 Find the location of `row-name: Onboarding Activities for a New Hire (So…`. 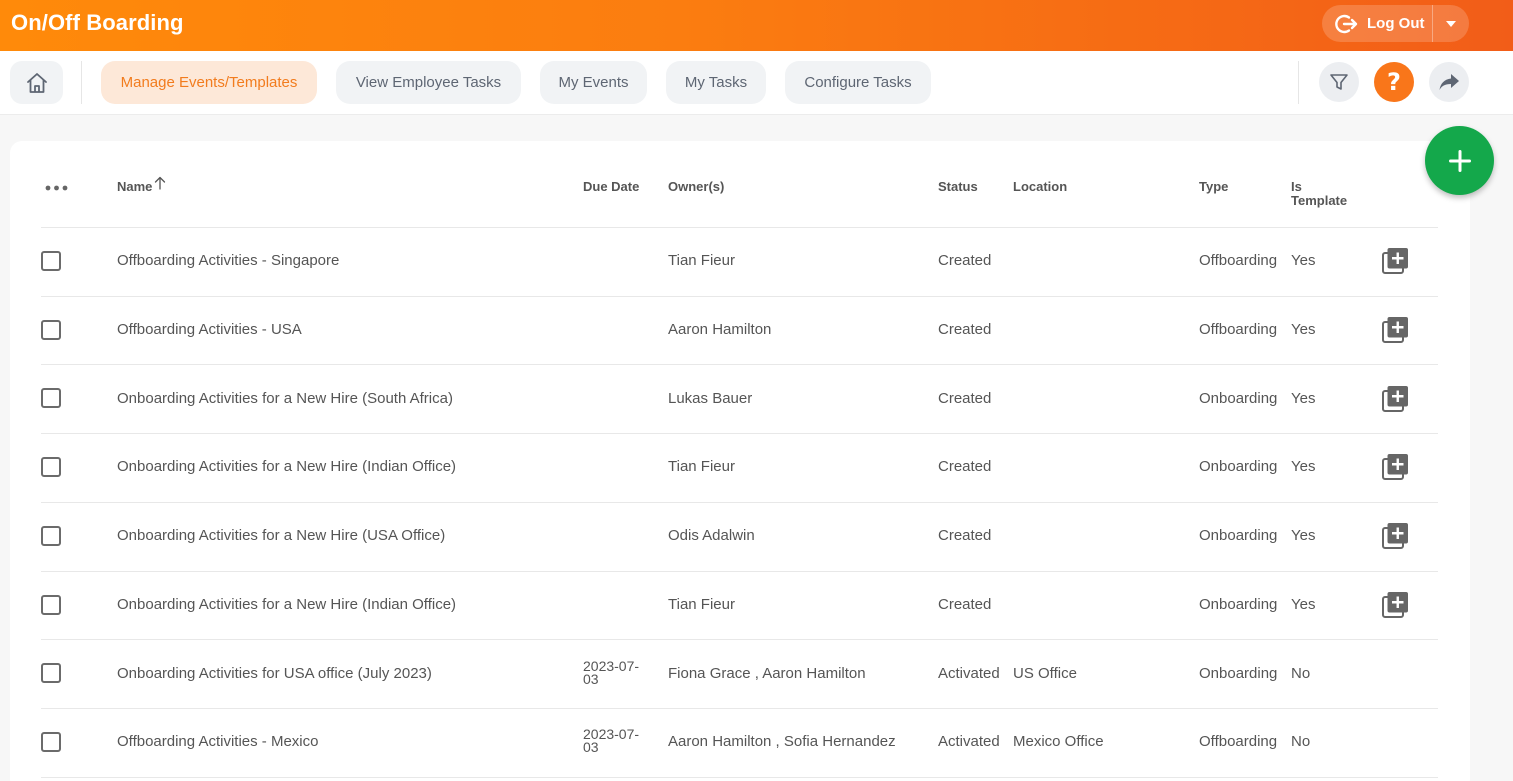

row-name: Onboarding Activities for a New Hire (So… is located at coordinates (285, 399).